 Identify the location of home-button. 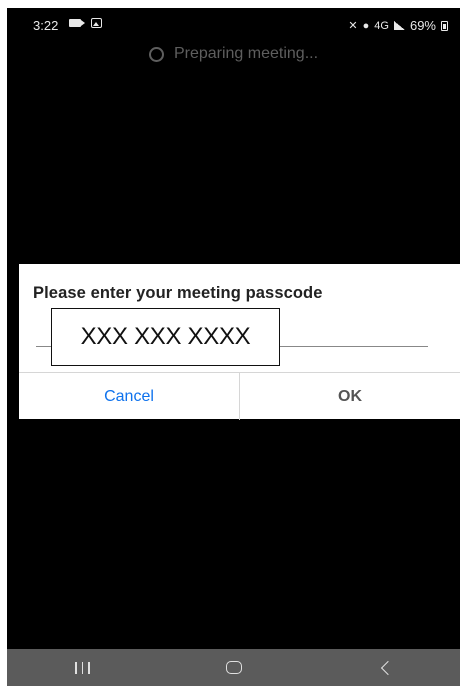
(234, 667).